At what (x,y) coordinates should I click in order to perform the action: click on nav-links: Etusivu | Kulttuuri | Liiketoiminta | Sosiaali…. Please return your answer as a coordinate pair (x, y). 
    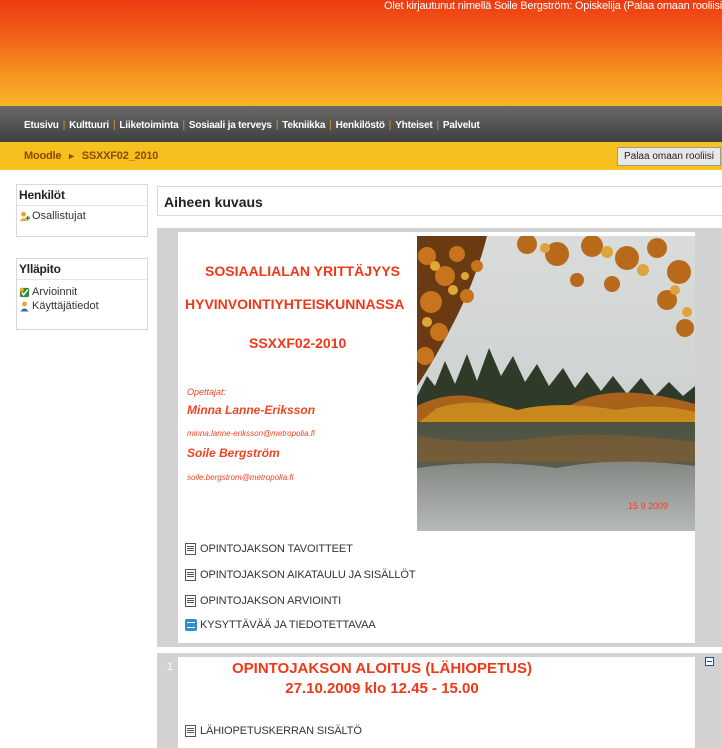
    Looking at the image, I should click on (252, 125).